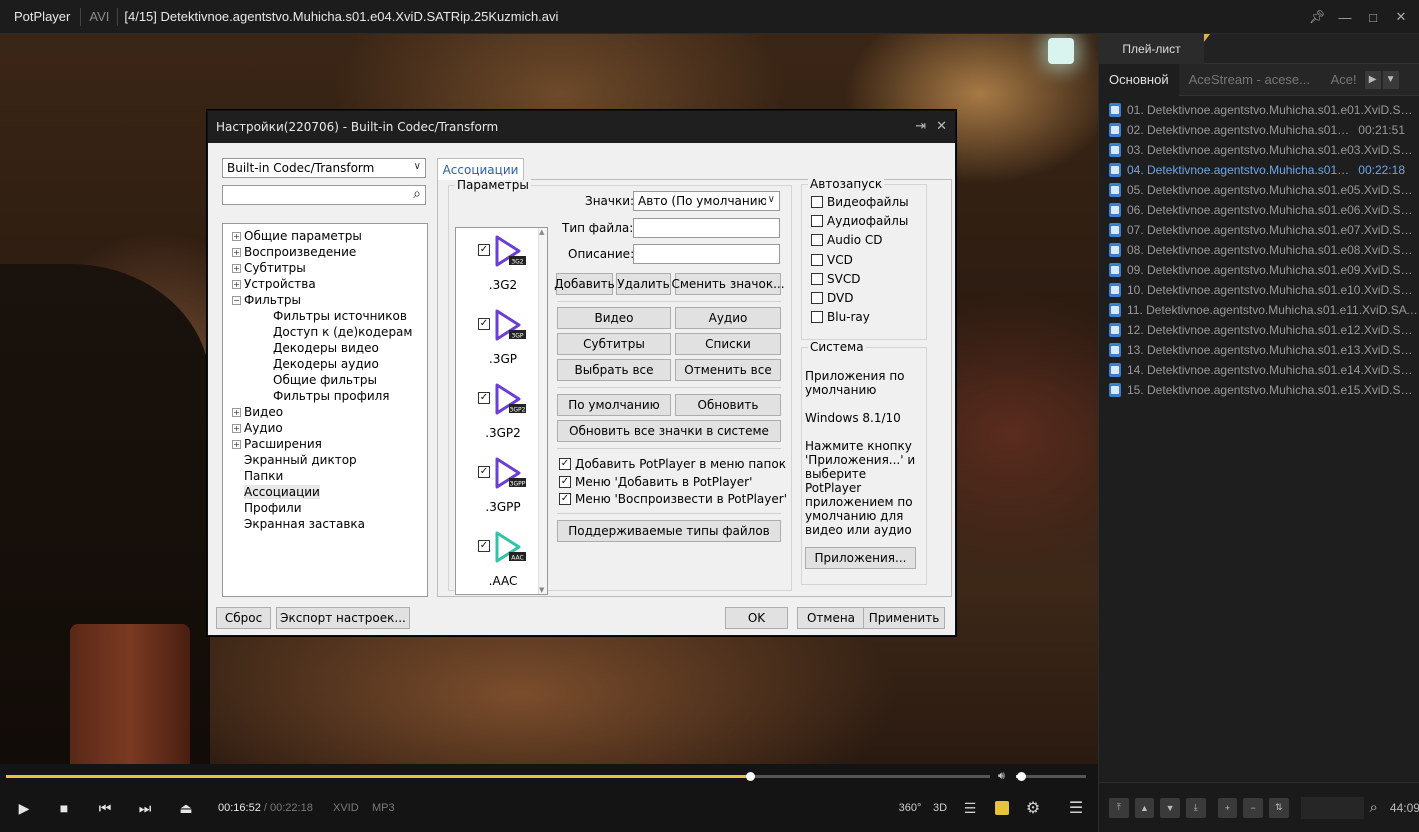 Image resolution: width=1419 pixels, height=832 pixels. What do you see at coordinates (728, 318) in the screenshot?
I see `audio-button: Аудио` at bounding box center [728, 318].